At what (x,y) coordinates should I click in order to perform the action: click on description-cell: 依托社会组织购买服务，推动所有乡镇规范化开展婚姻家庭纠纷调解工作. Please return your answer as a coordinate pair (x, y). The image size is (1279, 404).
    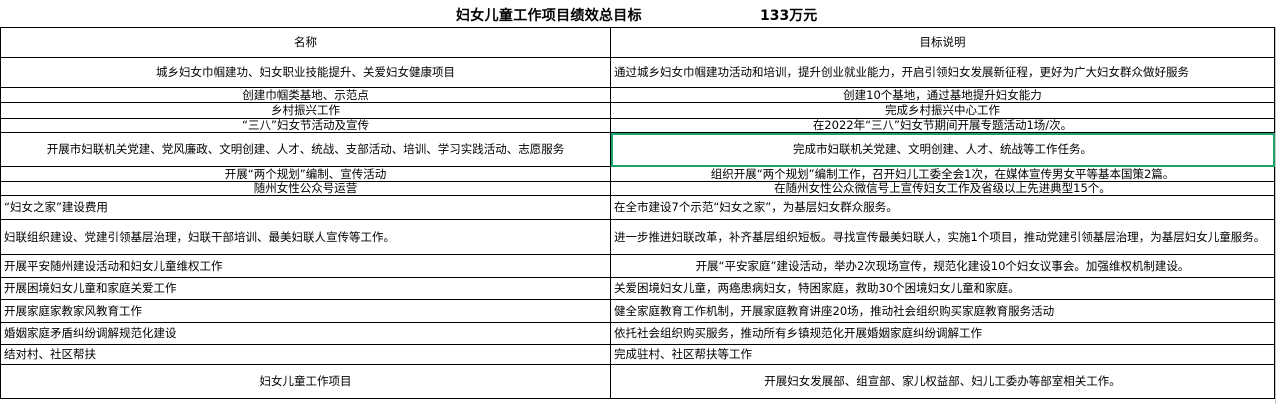
    Looking at the image, I should click on (942, 333).